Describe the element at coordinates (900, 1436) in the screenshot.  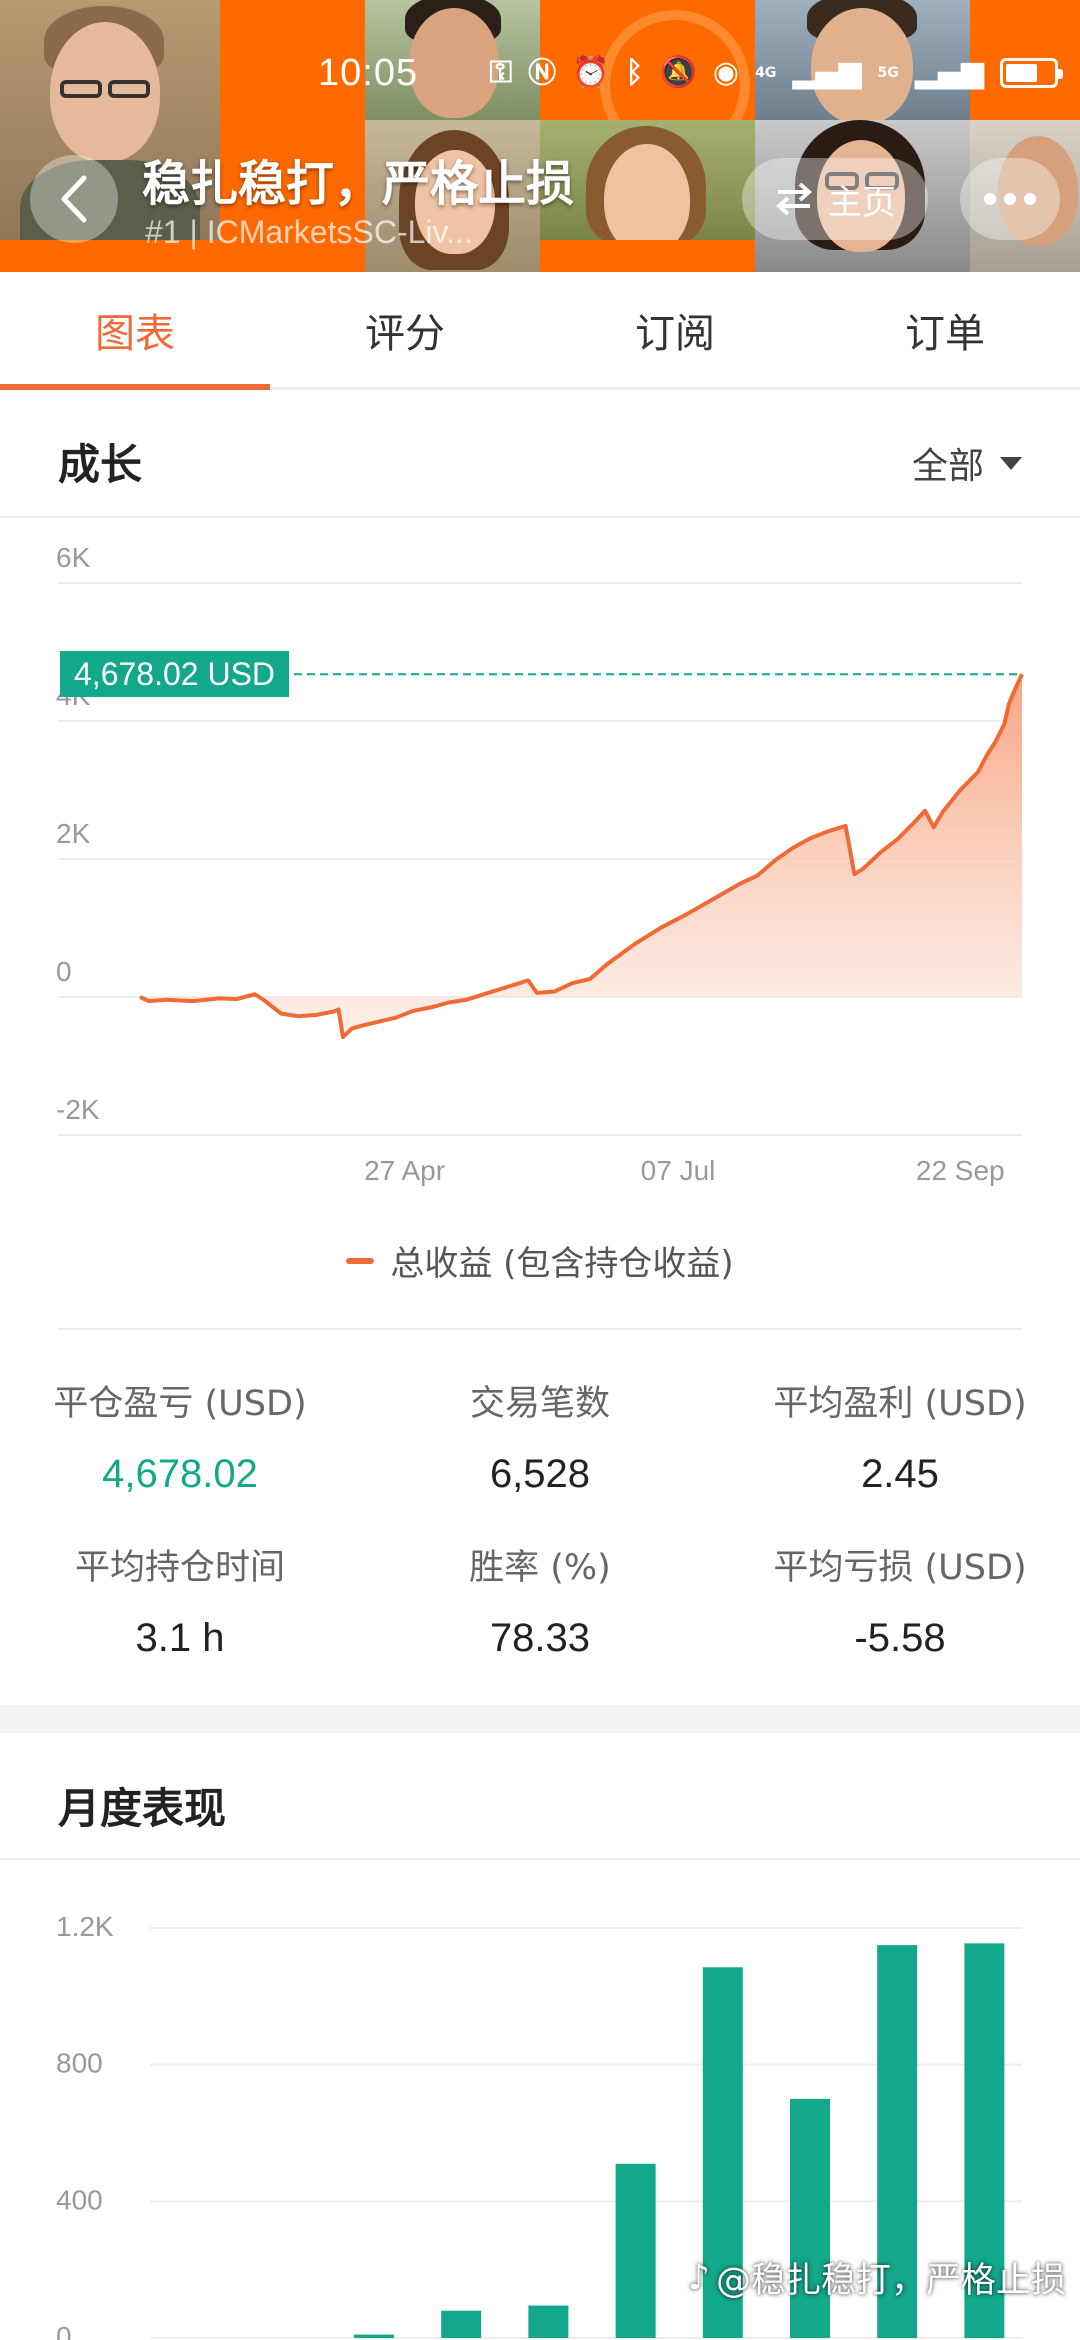
I see `stat-avg-profit: 平均盈利 (USD) 2.45` at that location.